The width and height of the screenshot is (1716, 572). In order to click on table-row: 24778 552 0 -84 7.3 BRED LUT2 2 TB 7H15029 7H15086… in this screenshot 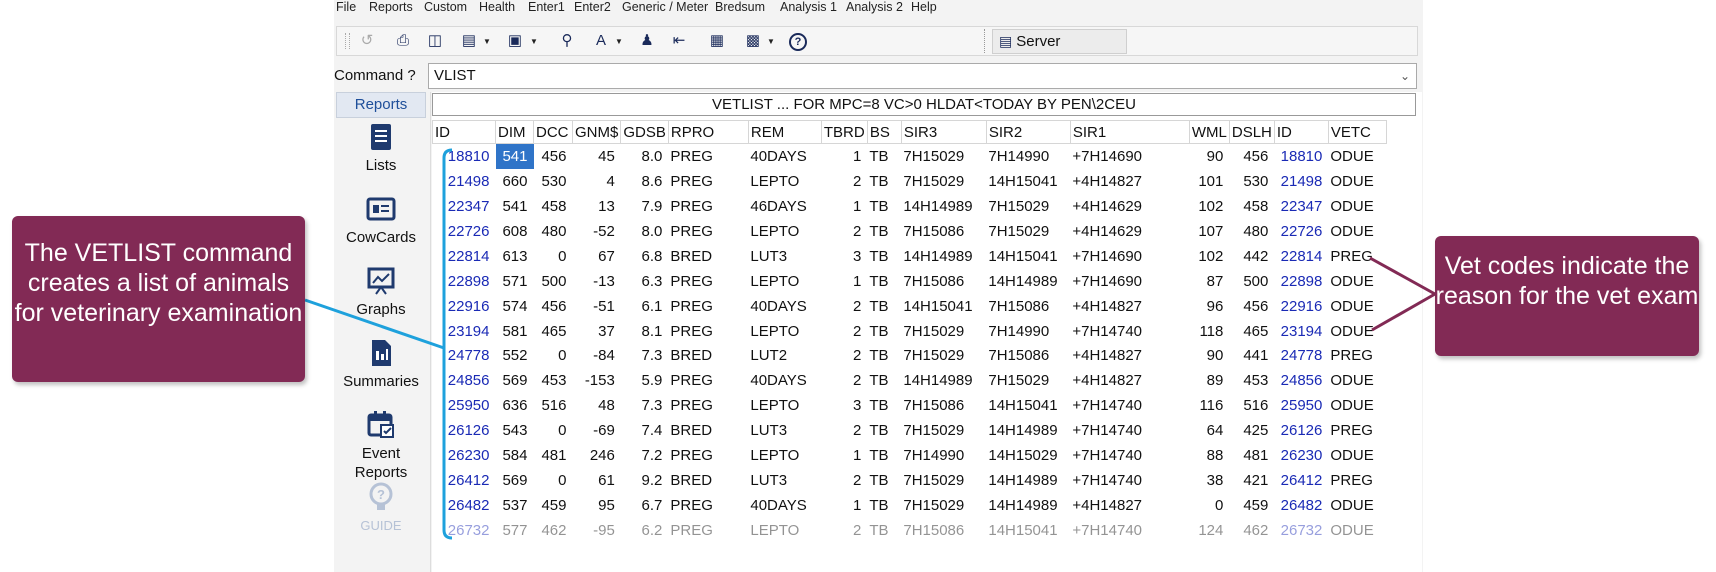, I will do `click(910, 356)`.